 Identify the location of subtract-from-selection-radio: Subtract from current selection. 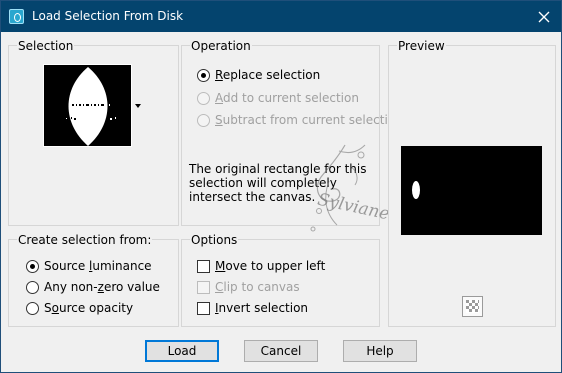
(300, 120).